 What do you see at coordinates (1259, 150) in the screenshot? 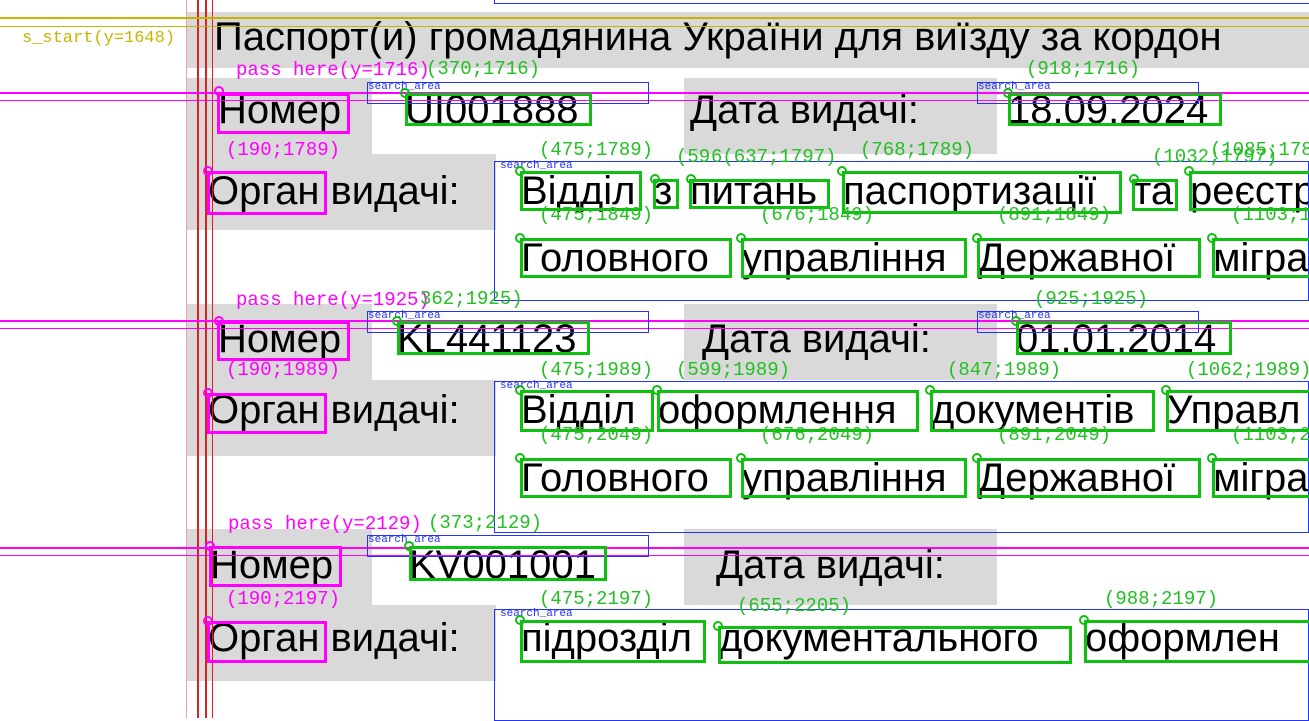
I see `coord-annotation: (1085;178` at bounding box center [1259, 150].